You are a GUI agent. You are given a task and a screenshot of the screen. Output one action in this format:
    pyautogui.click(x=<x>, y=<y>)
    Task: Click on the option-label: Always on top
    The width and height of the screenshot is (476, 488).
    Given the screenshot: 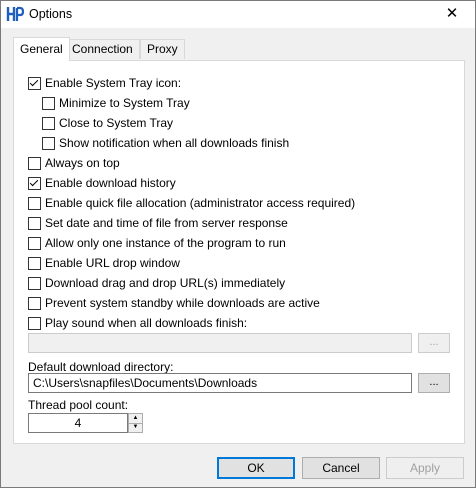 What is the action you would take?
    pyautogui.click(x=82, y=163)
    